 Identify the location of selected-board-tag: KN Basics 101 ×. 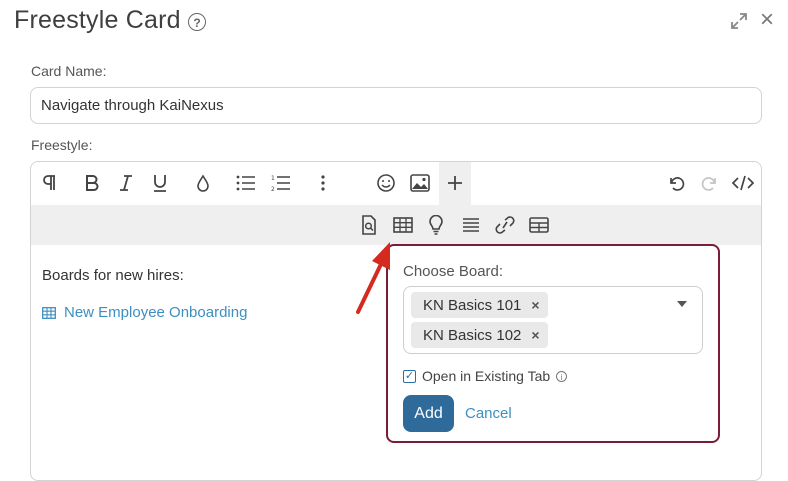
(479, 305).